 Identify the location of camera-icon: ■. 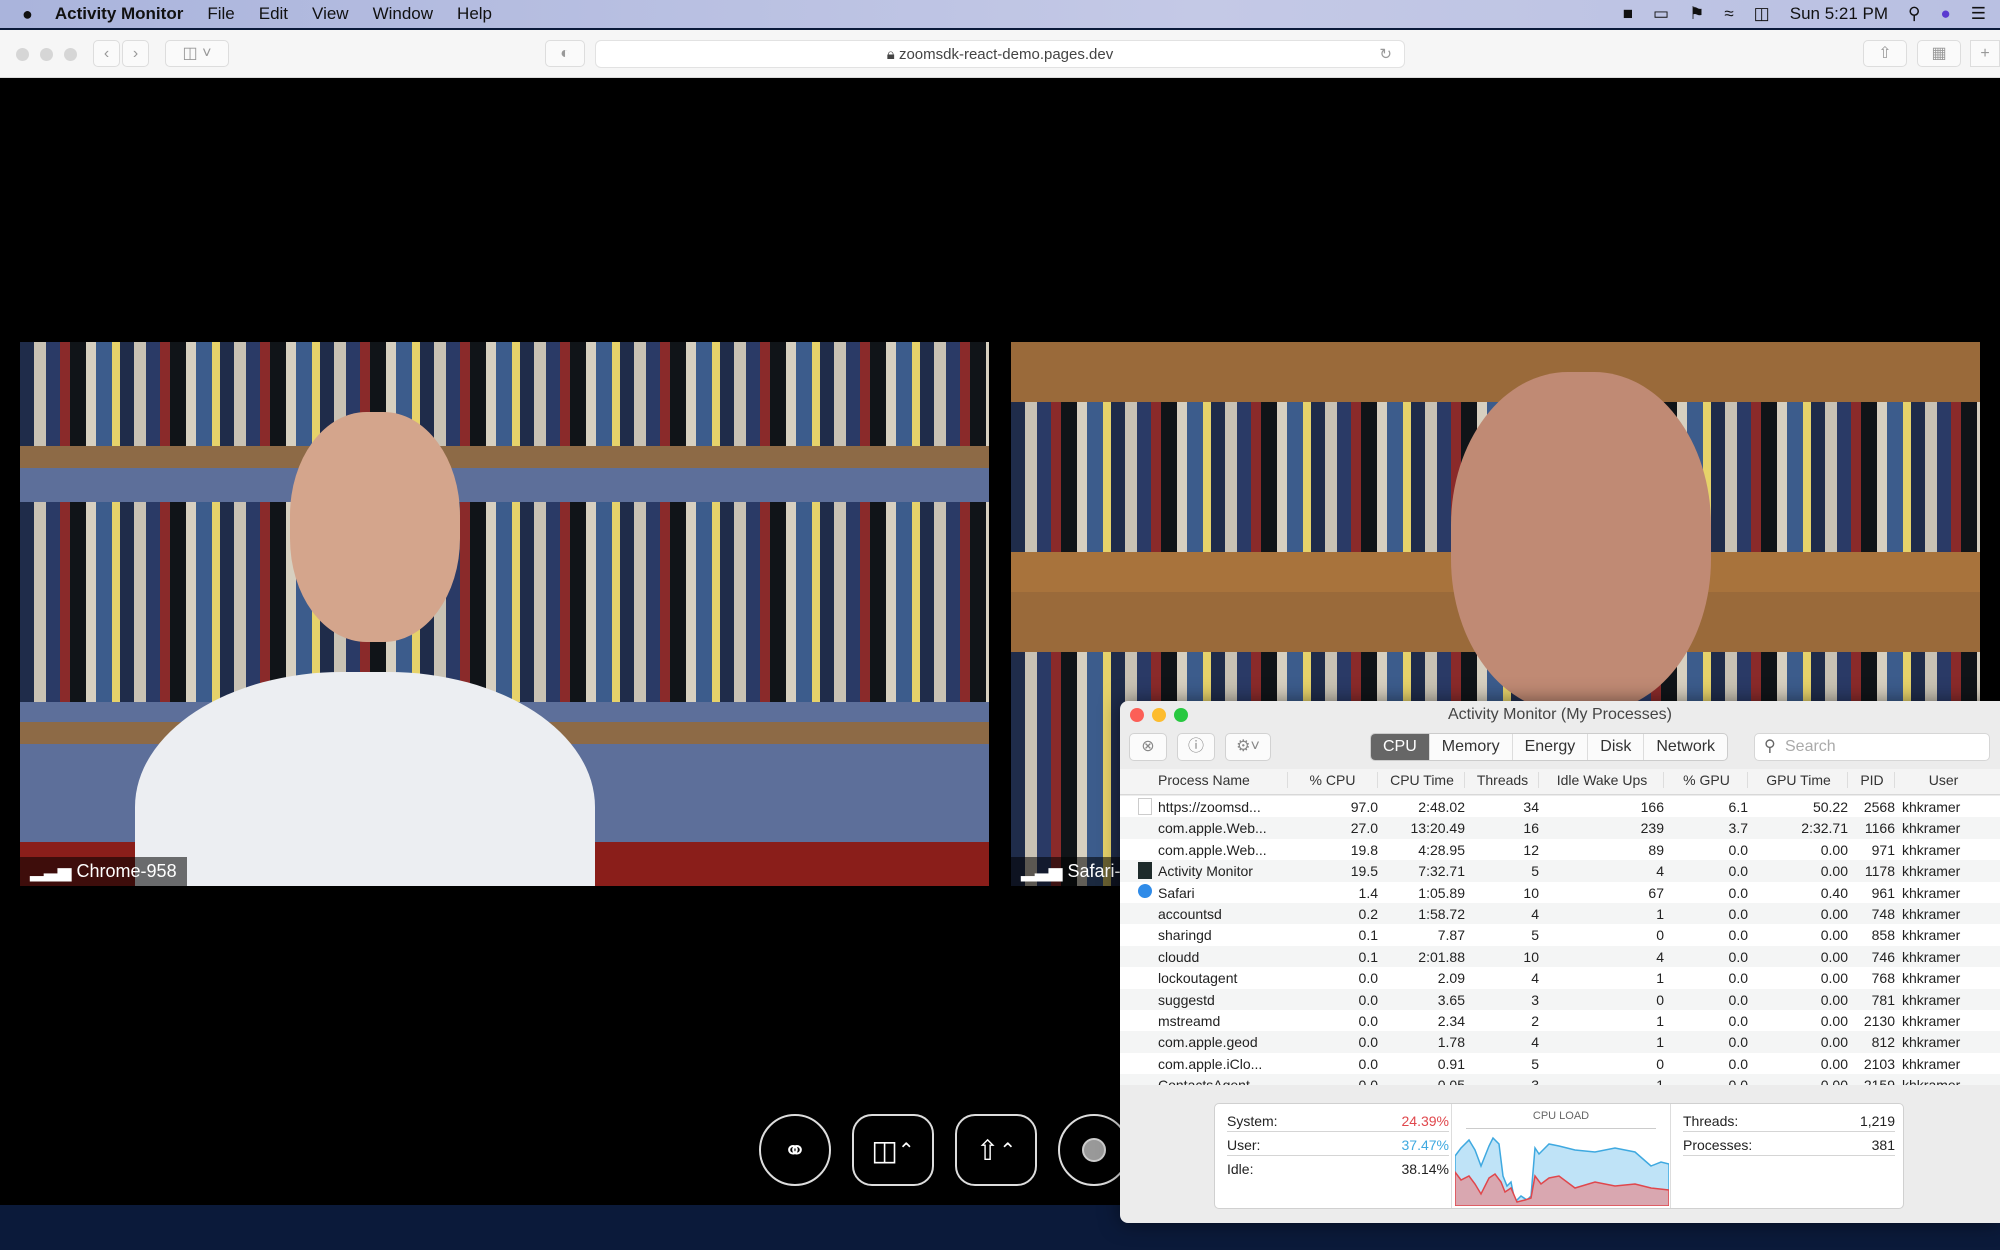
(1628, 14).